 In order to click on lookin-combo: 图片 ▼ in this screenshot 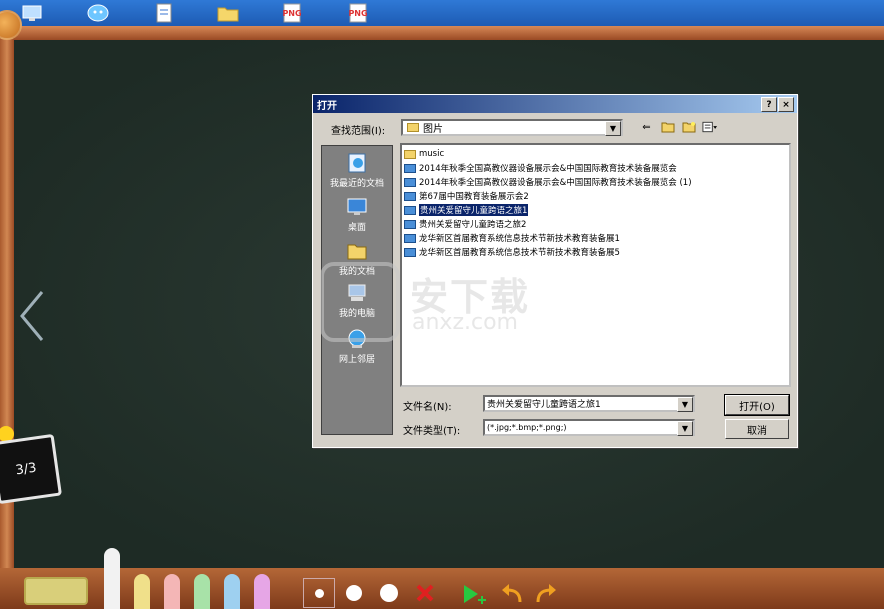, I will do `click(512, 127)`.